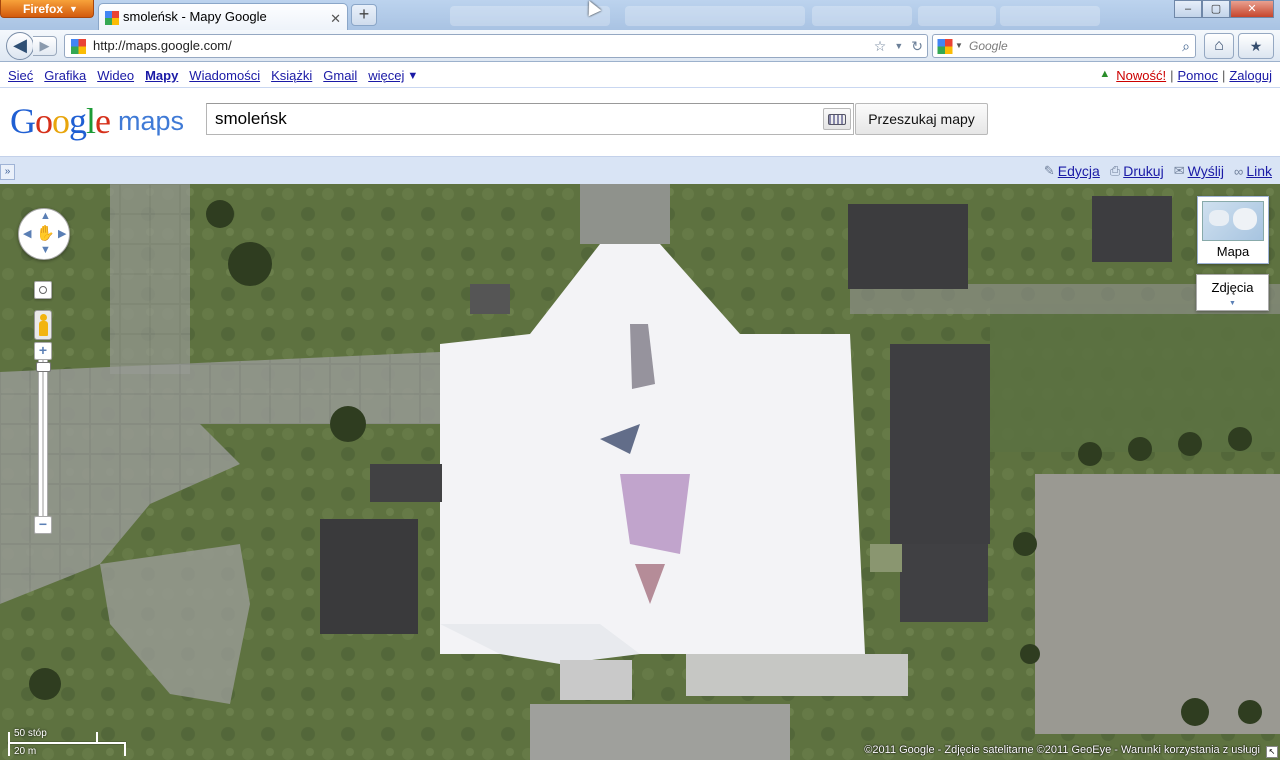  I want to click on envelope-icon: ✉, so click(1179, 170).